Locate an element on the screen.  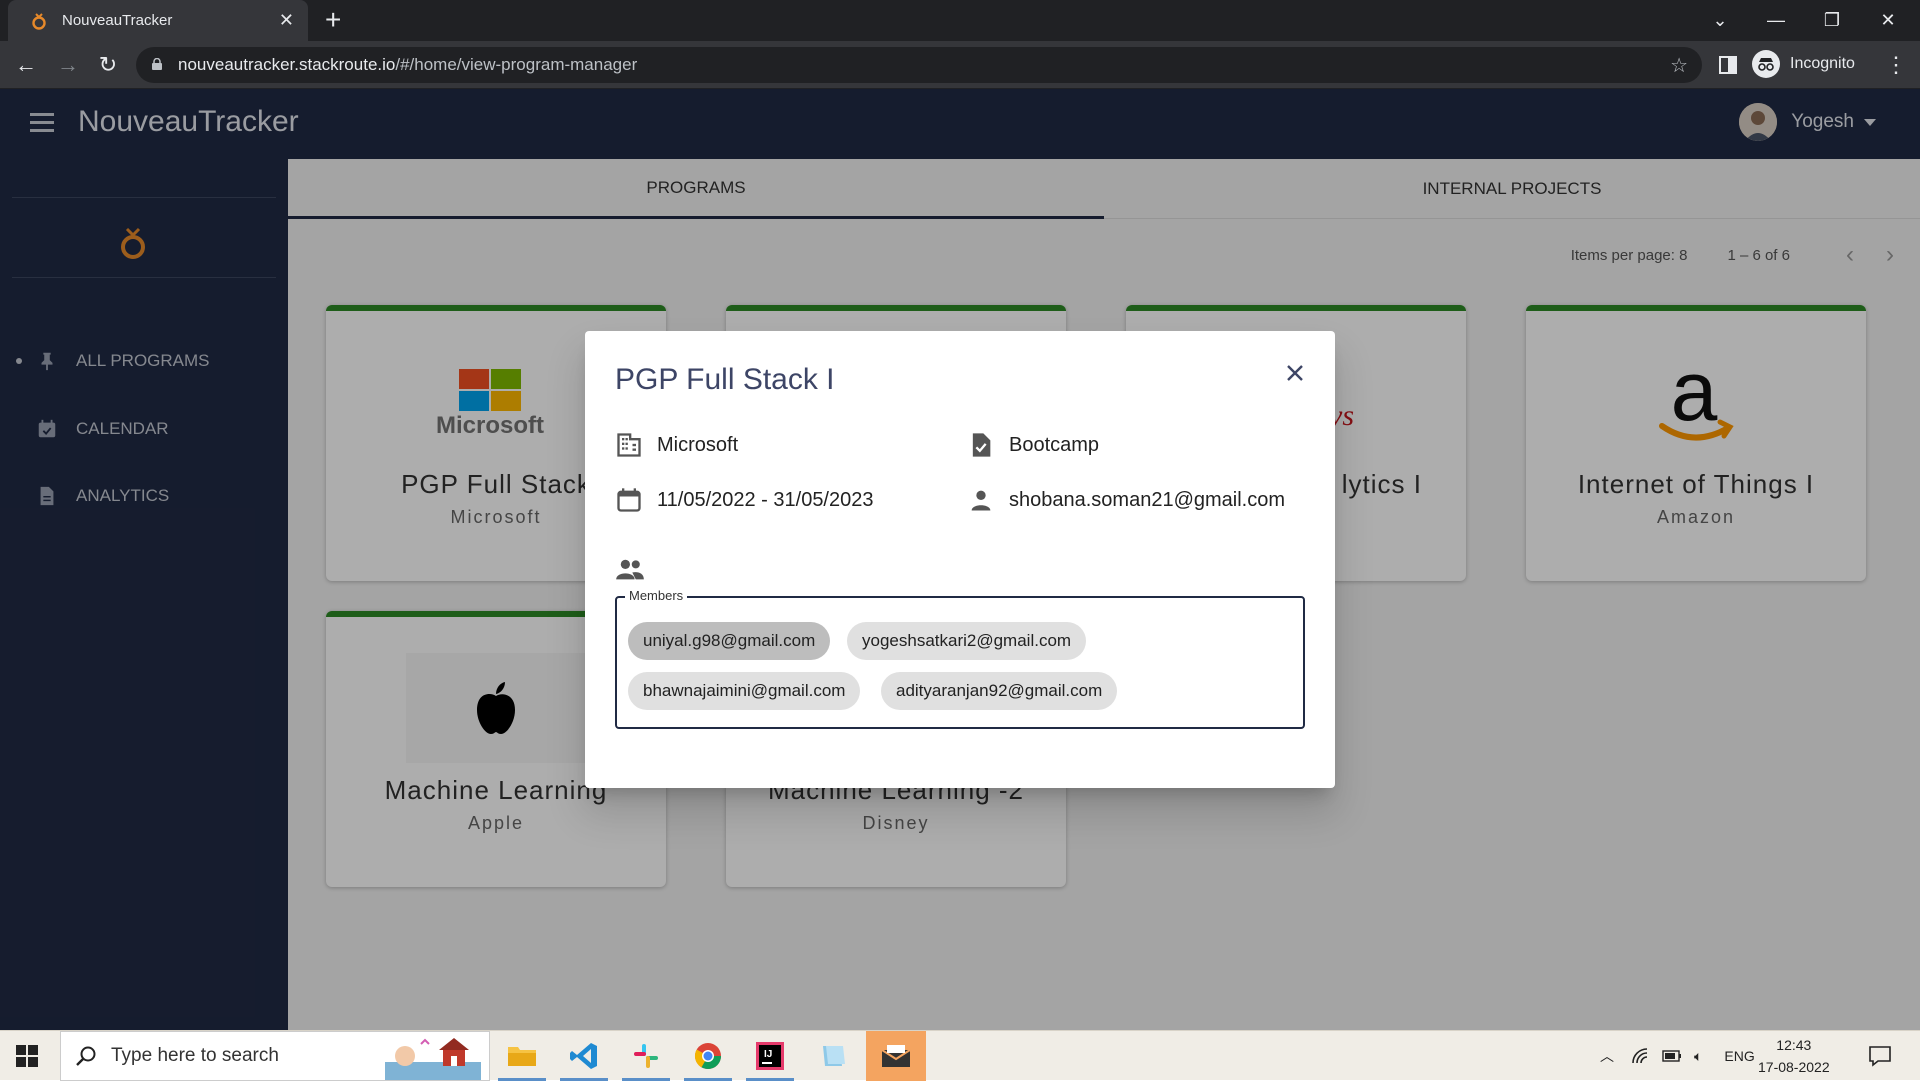
browser-tab-bar: NouveauTracker ✕ + ⌄ — ❐ ✕ is located at coordinates (960, 20).